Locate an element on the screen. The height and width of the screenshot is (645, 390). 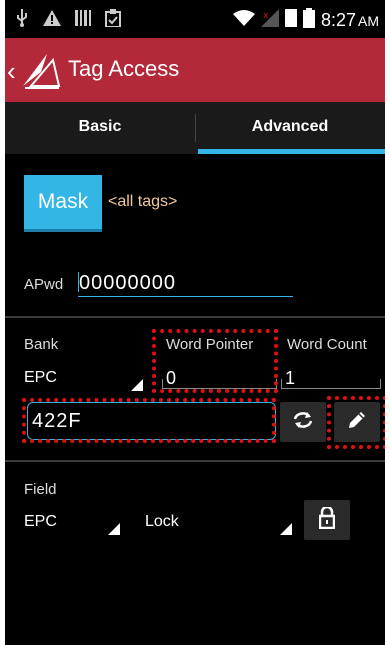
data-input-highlight is located at coordinates (149, 420).